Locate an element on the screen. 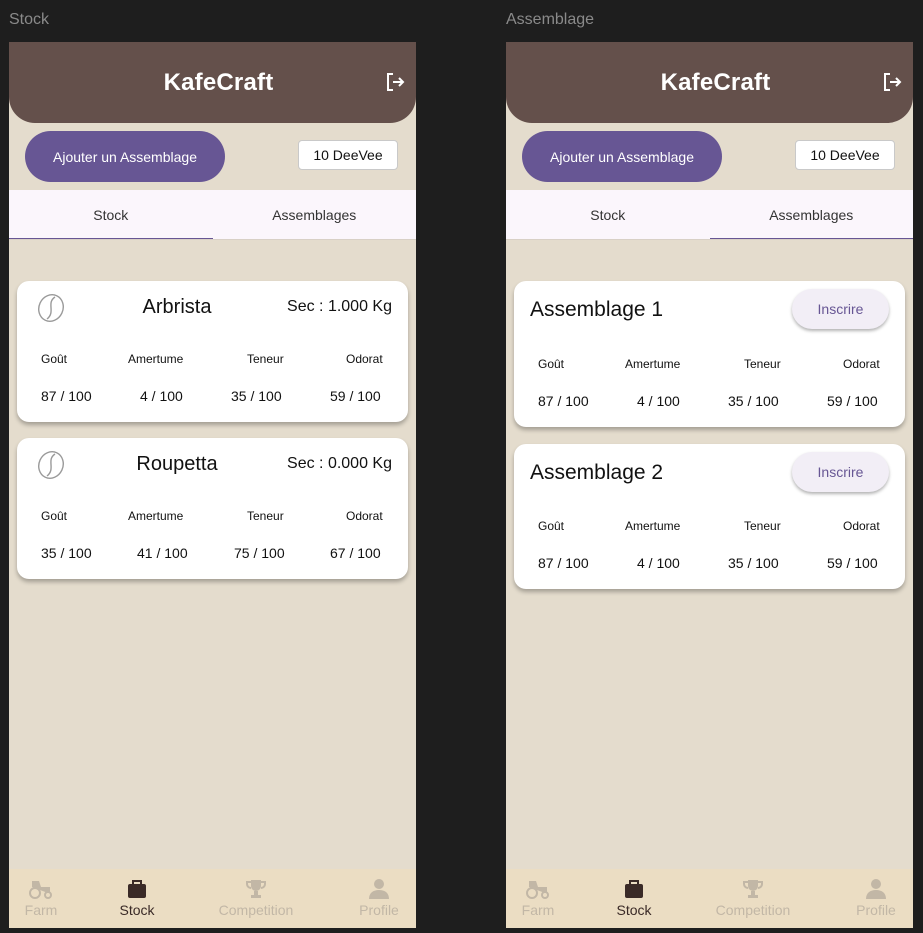  dry-weight: Sec : 1.000 Kg is located at coordinates (339, 306).